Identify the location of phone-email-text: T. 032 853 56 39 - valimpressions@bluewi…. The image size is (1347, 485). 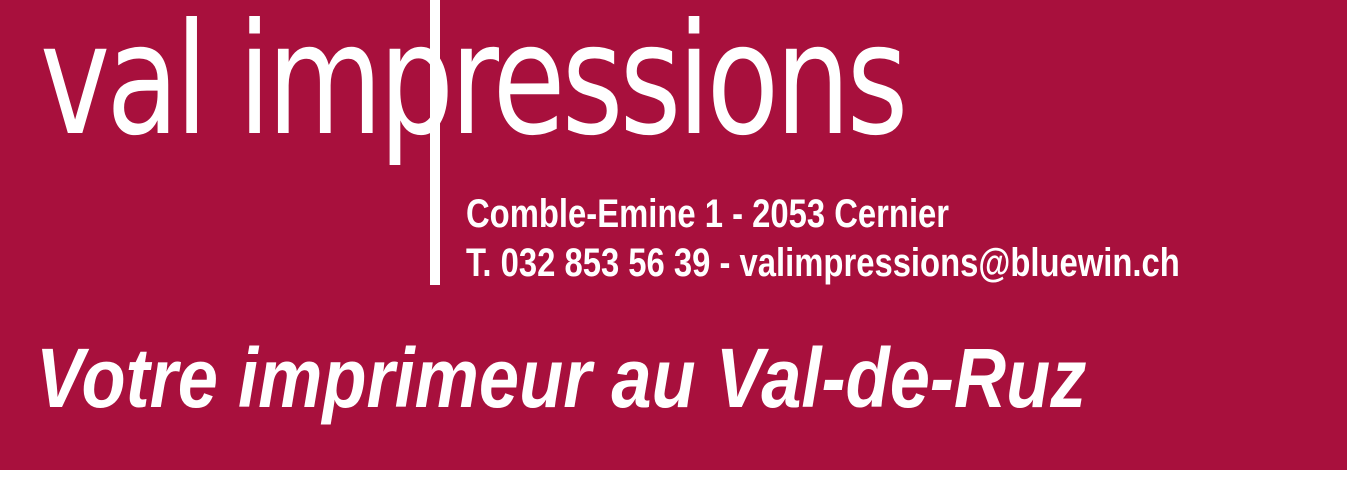
(823, 263).